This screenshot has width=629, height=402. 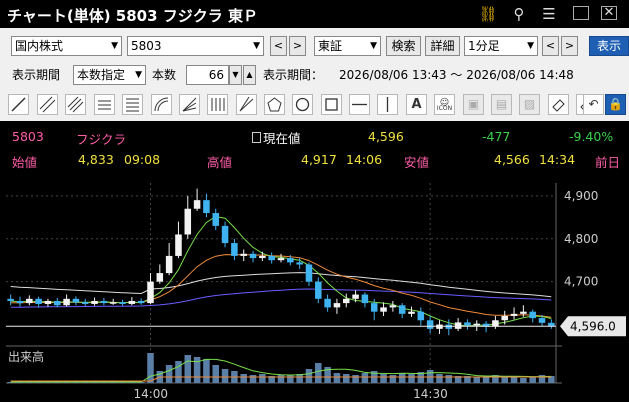 I want to click on copy-icon: ▣, so click(x=473, y=104).